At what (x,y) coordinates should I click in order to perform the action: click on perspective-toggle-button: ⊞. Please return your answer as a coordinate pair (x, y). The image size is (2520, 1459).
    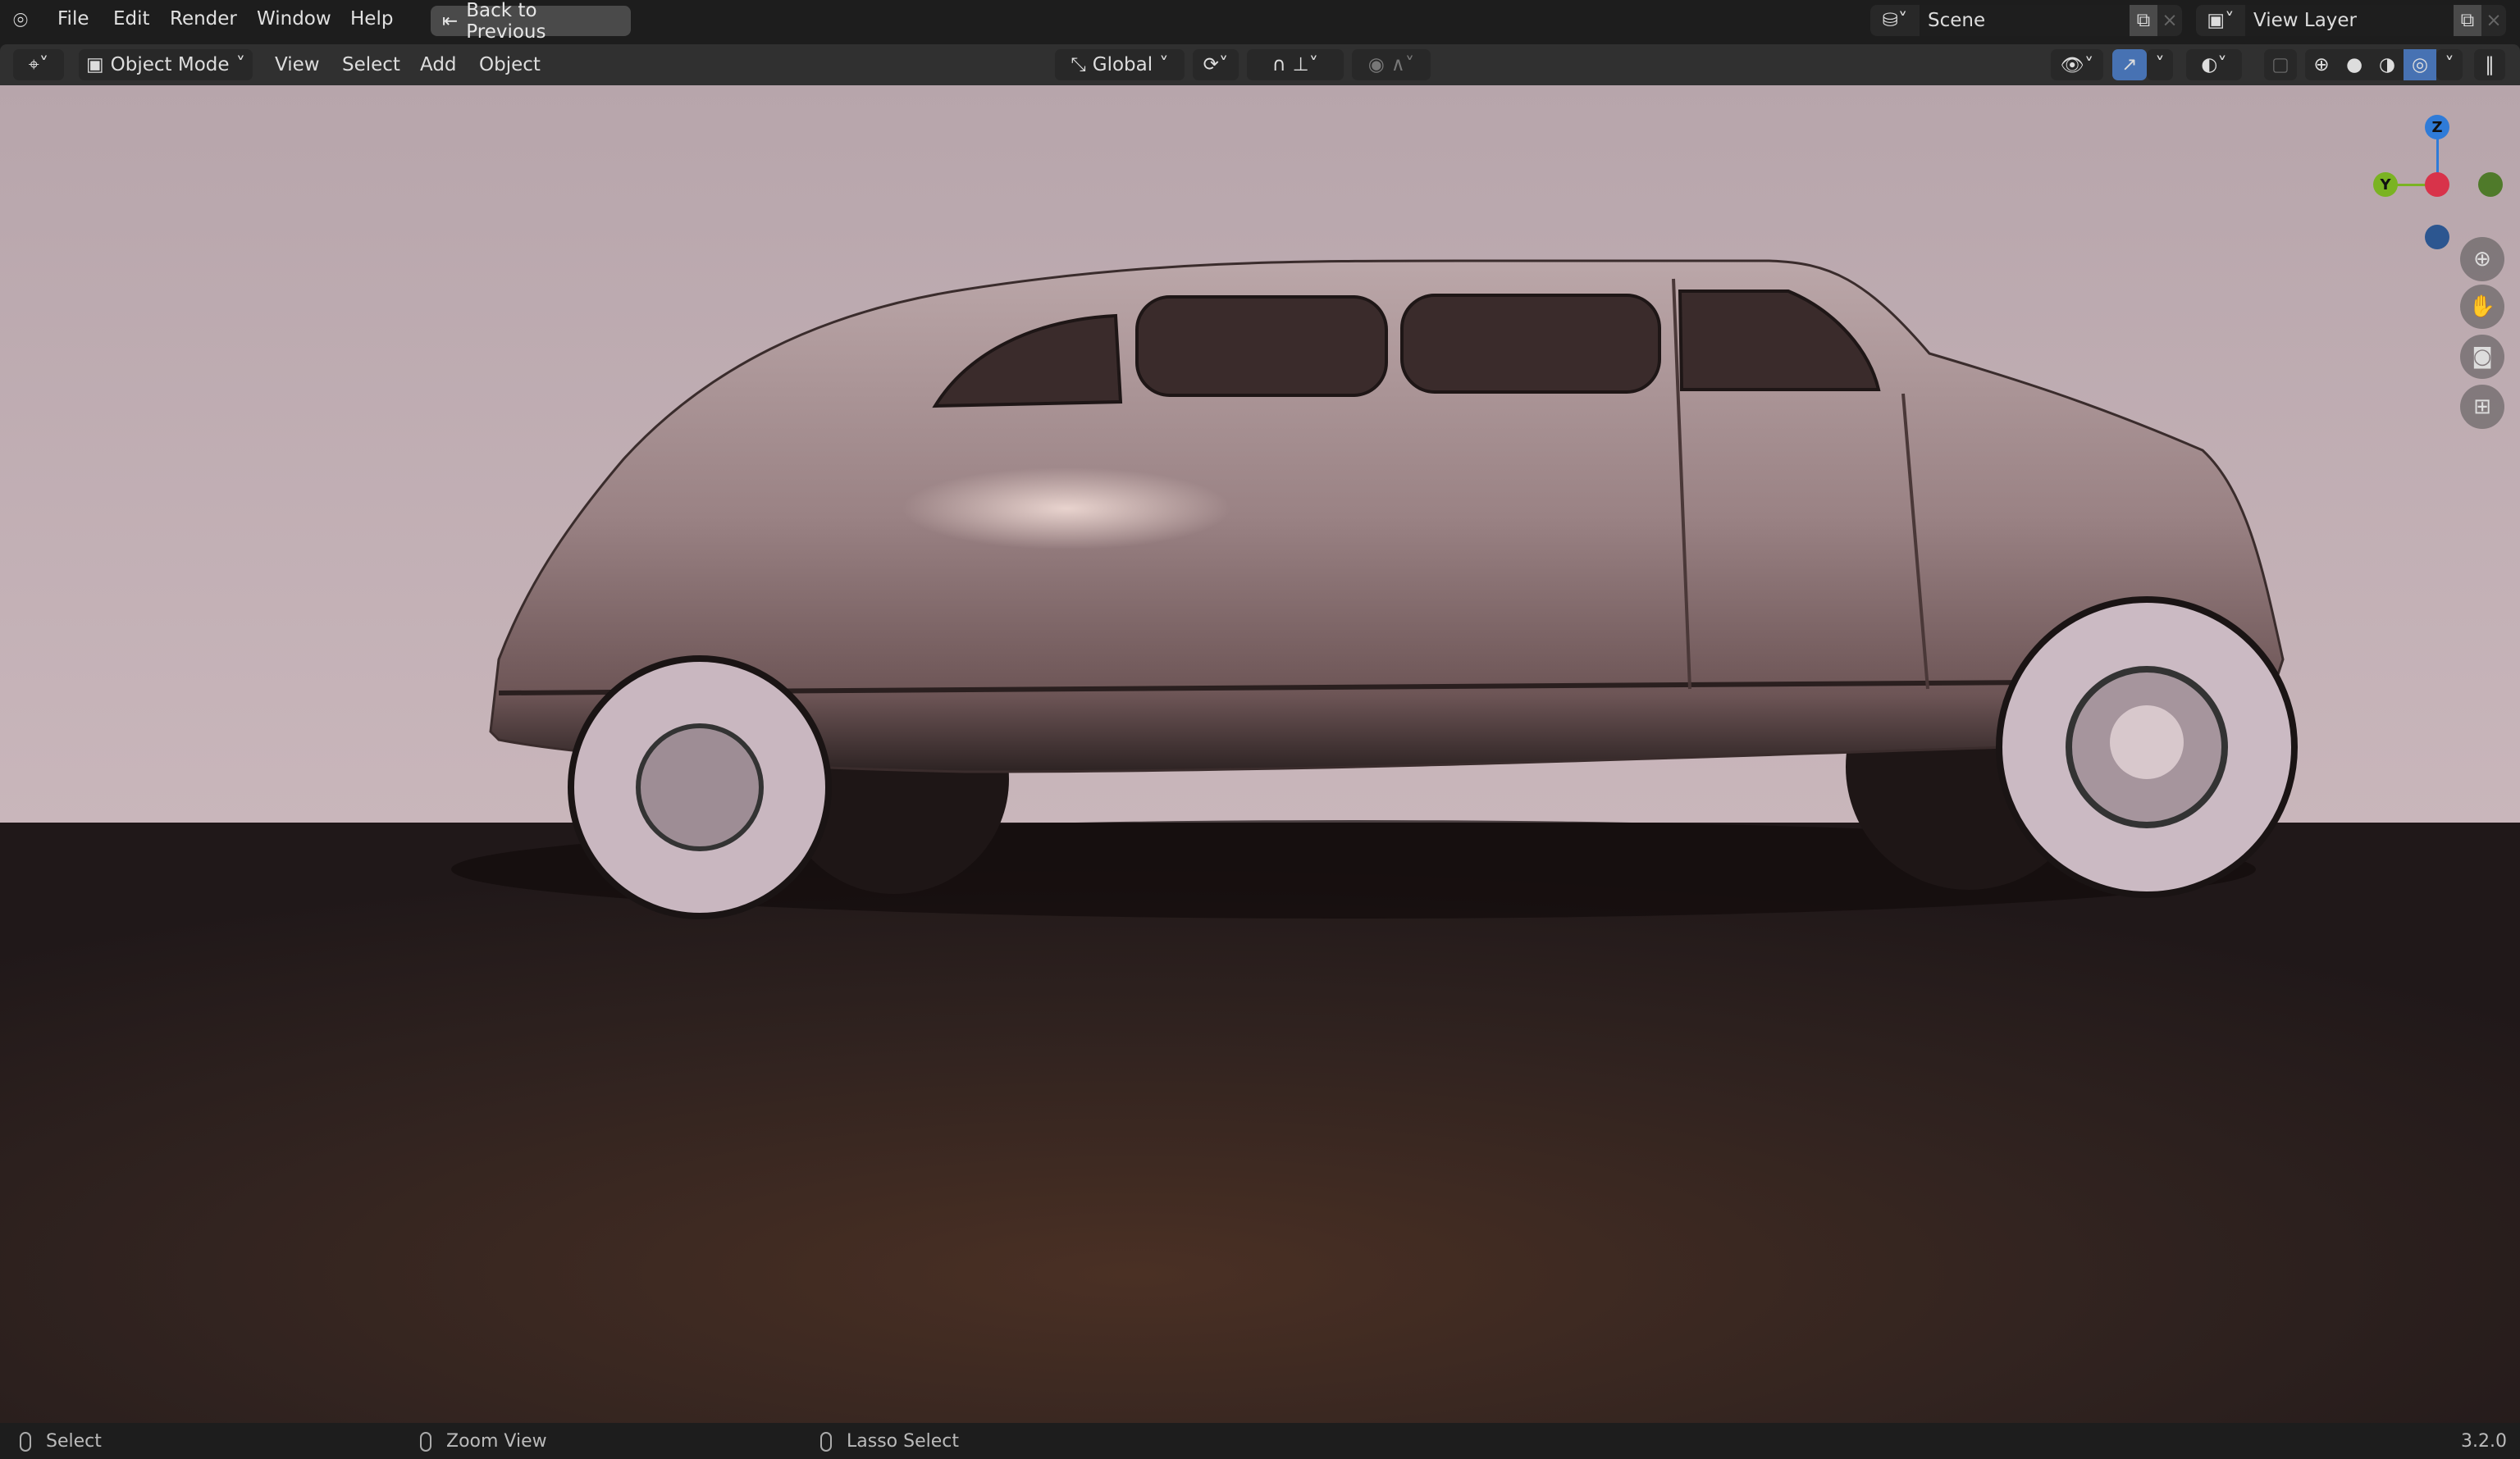
    Looking at the image, I should click on (2482, 407).